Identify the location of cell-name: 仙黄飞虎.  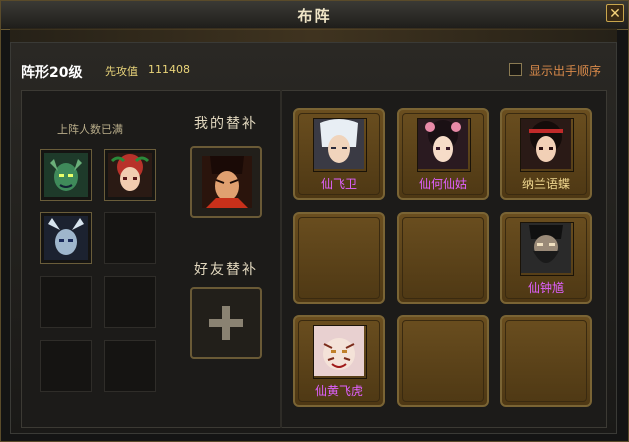
(338, 391).